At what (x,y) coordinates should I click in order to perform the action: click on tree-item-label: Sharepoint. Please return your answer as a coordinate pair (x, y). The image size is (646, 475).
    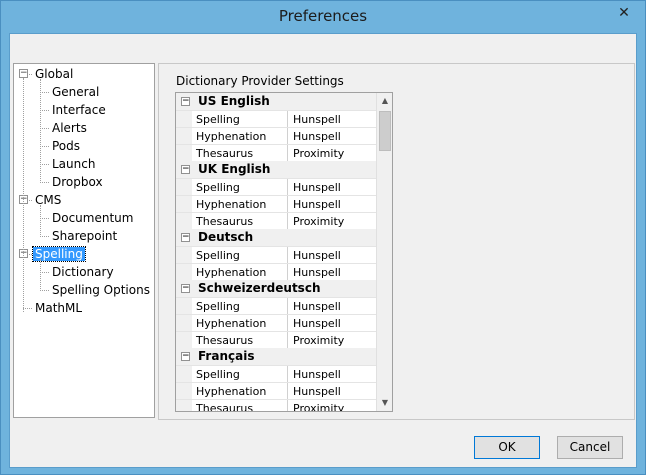
    Looking at the image, I should click on (85, 236).